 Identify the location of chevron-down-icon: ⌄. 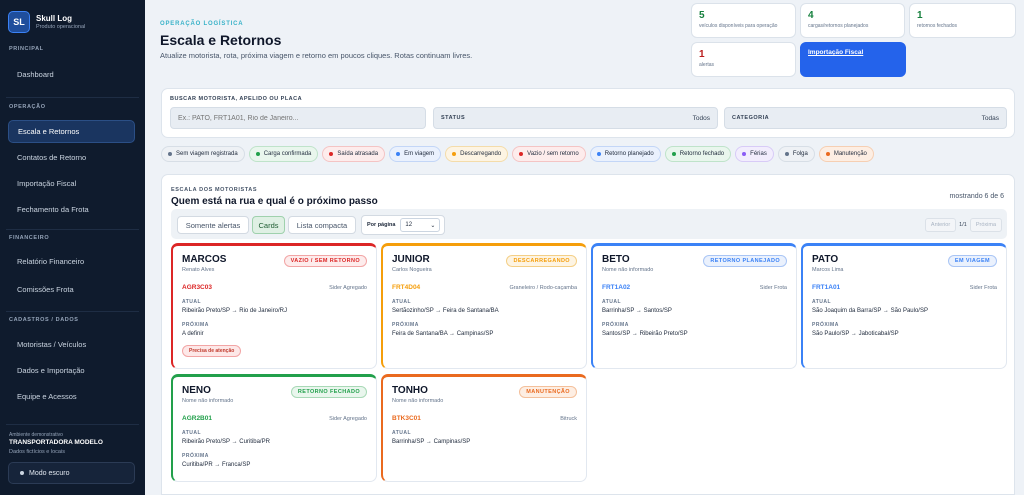
(433, 225).